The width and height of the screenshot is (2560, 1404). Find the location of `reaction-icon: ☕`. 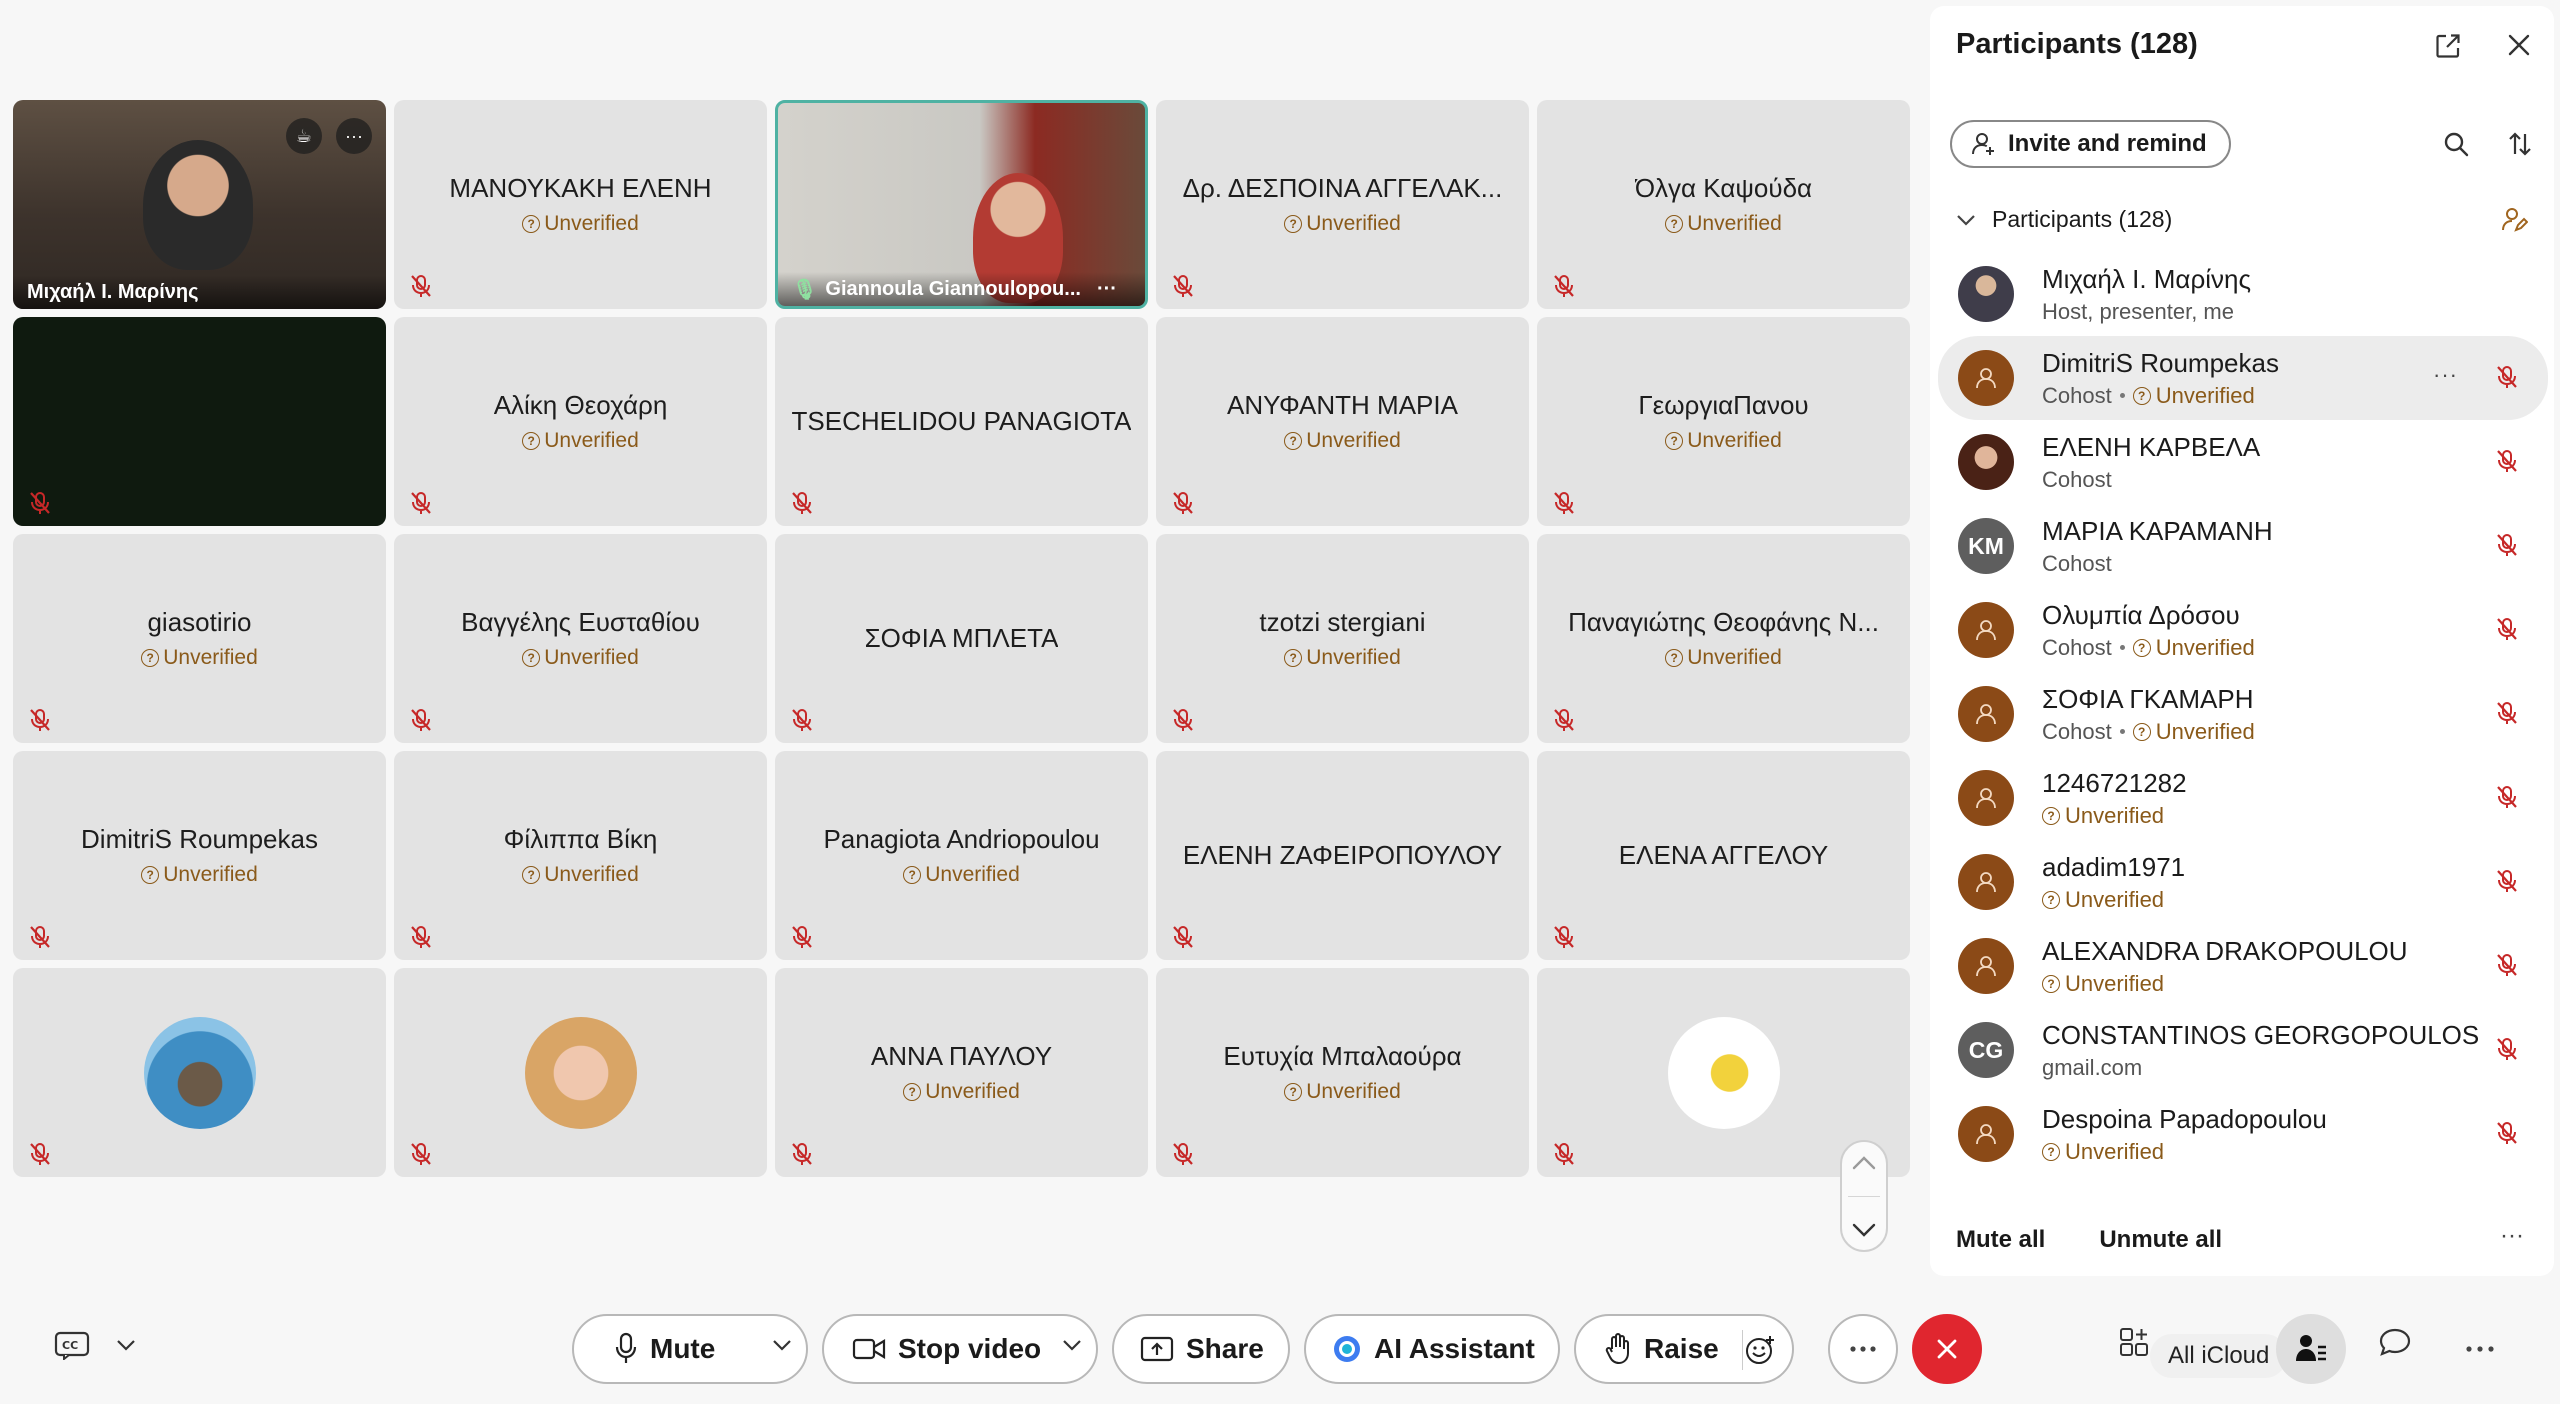

reaction-icon: ☕ is located at coordinates (304, 136).